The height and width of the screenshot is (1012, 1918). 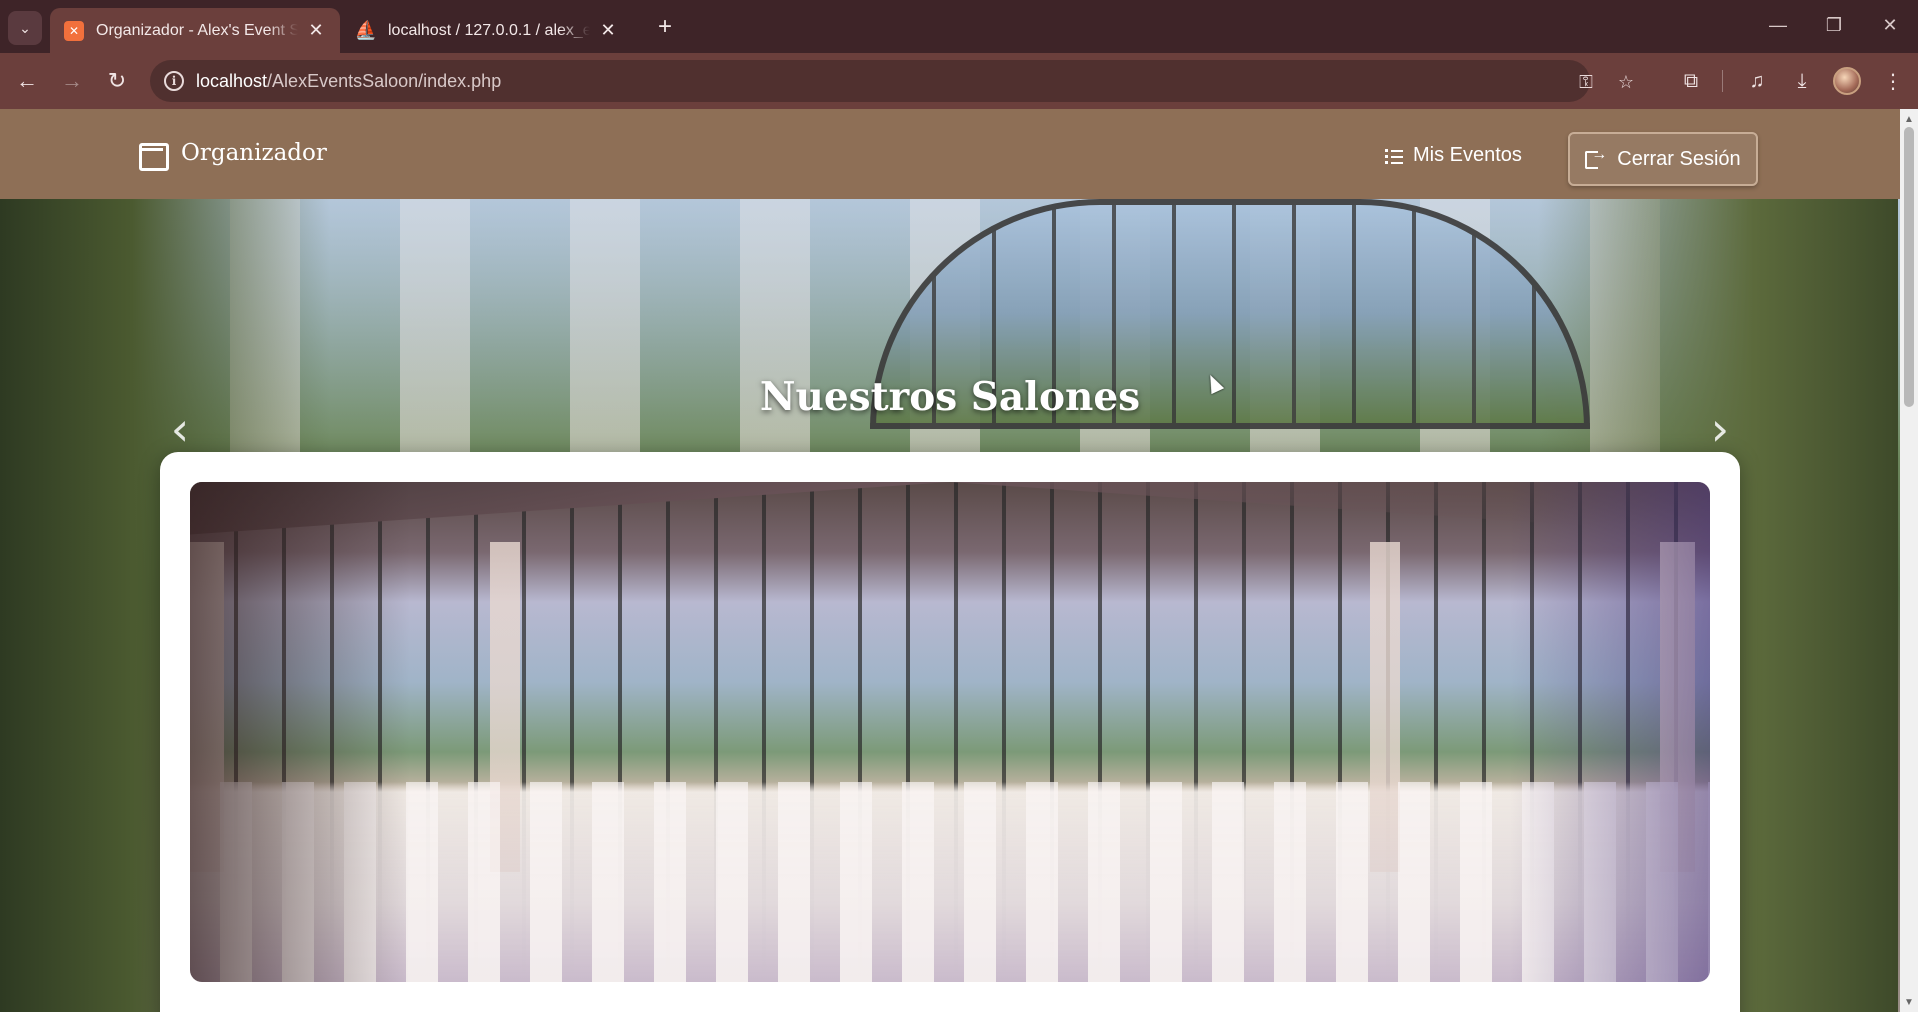 What do you see at coordinates (1847, 81) in the screenshot?
I see `profile-avatar` at bounding box center [1847, 81].